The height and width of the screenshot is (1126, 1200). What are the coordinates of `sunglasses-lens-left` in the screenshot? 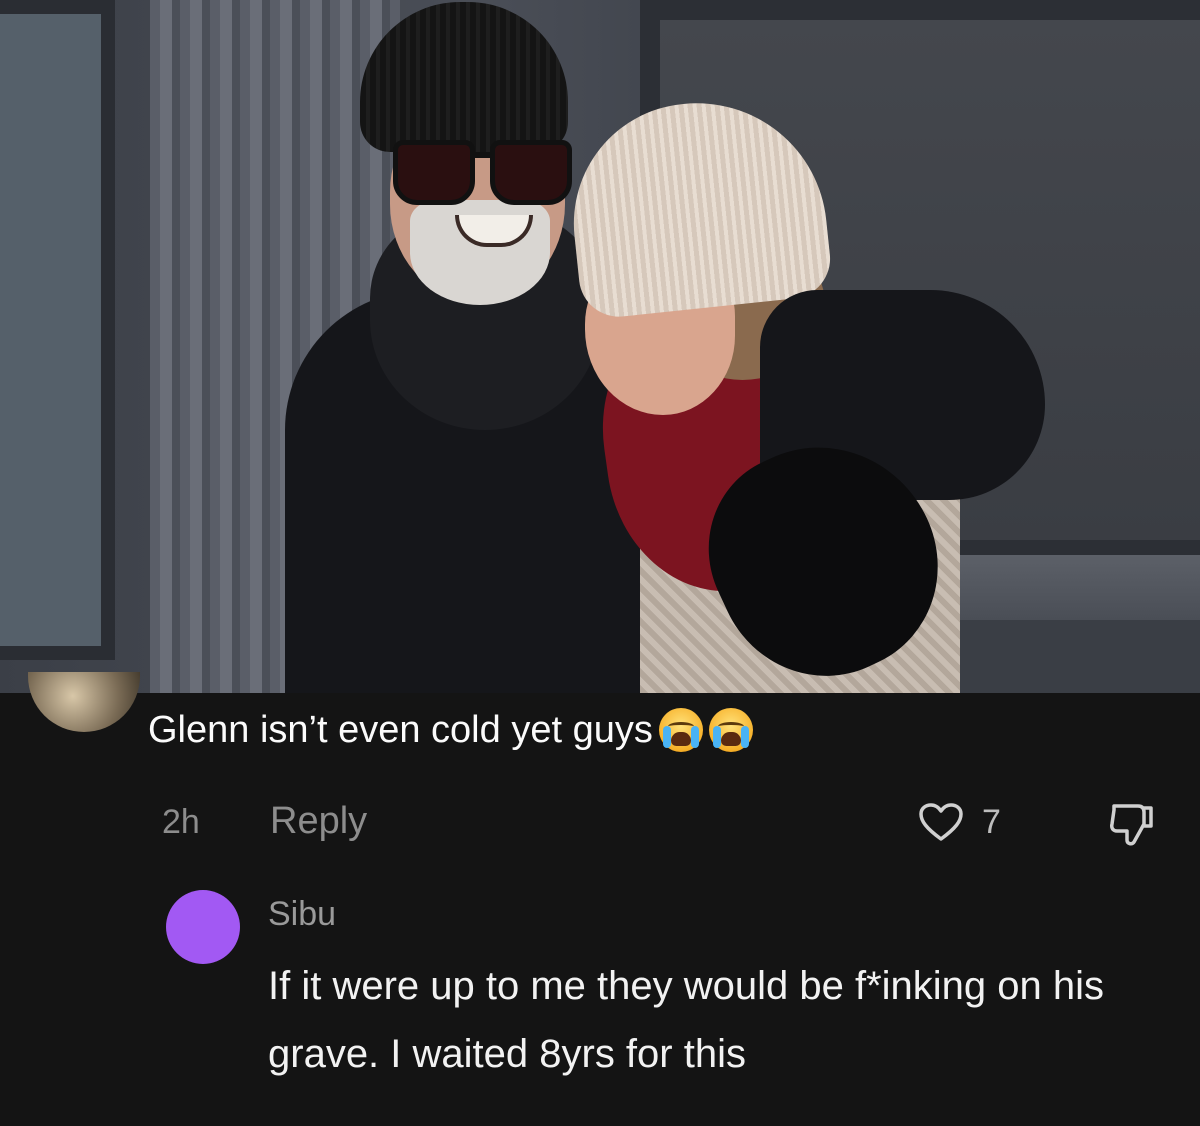 It's located at (434, 172).